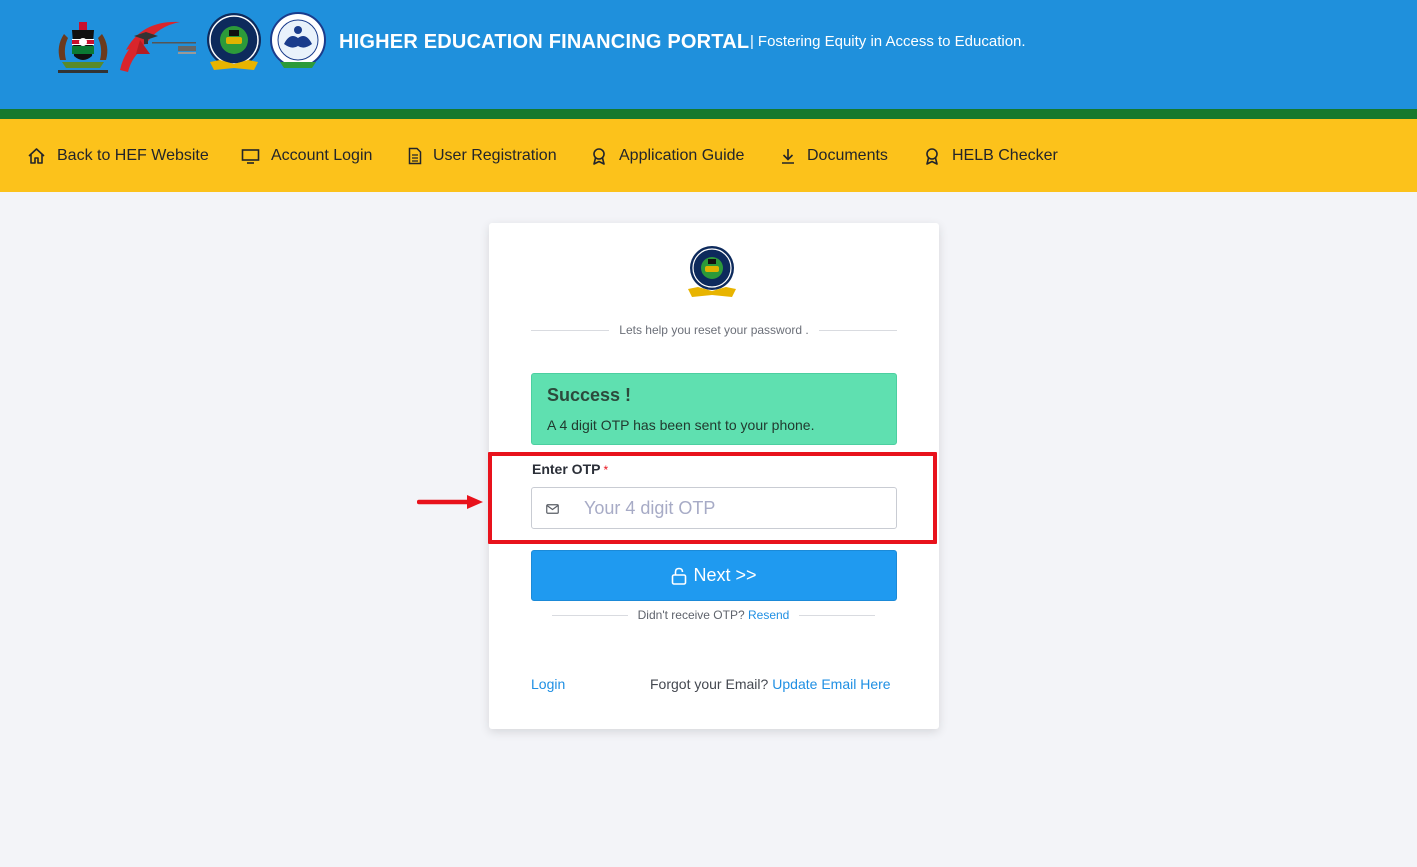 The image size is (1417, 867). Describe the element at coordinates (298, 40) in the screenshot. I see `university-fund-logo` at that location.